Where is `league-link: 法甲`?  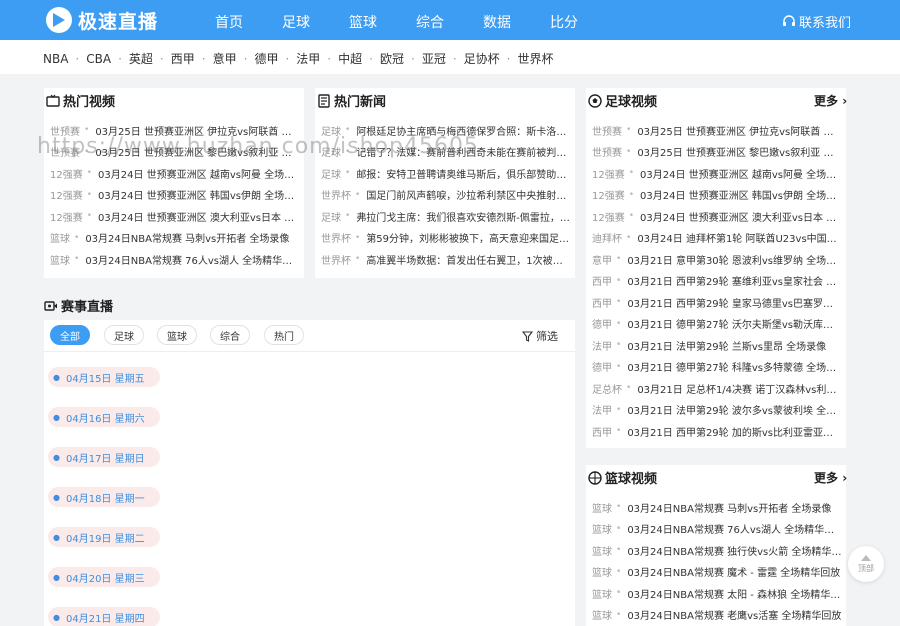
league-link: 法甲 is located at coordinates (308, 58).